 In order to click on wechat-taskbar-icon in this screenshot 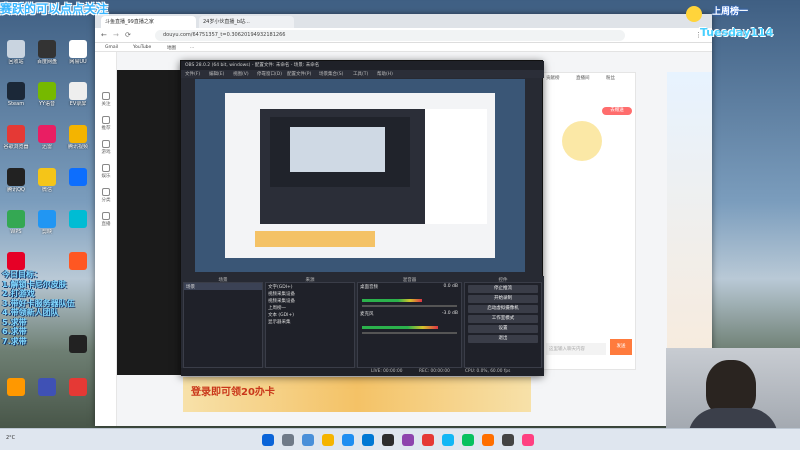, I will do `click(468, 440)`.